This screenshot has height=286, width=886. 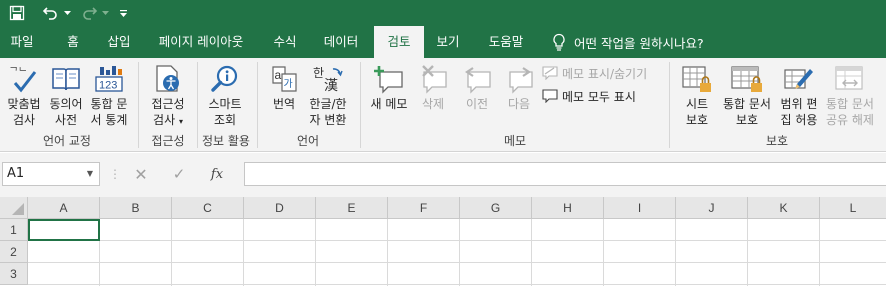 What do you see at coordinates (14, 274) in the screenshot?
I see `row-header: 3` at bounding box center [14, 274].